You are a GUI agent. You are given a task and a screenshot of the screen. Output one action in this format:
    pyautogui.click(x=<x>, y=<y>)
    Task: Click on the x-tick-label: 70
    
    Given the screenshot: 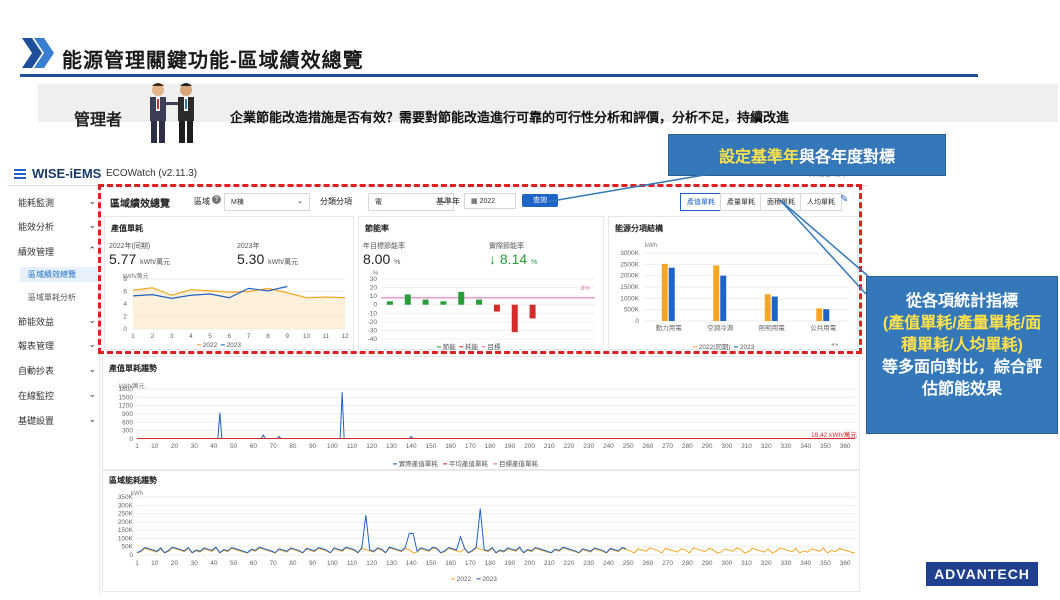 What is the action you would take?
    pyautogui.click(x=273, y=563)
    